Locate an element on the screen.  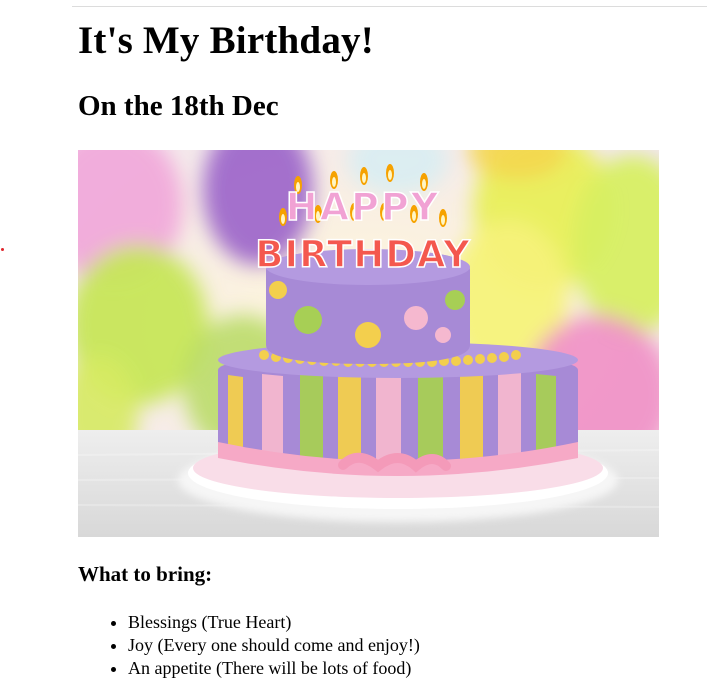
list-item: Joy (Every one should come and enjoy!) is located at coordinates (274, 645).